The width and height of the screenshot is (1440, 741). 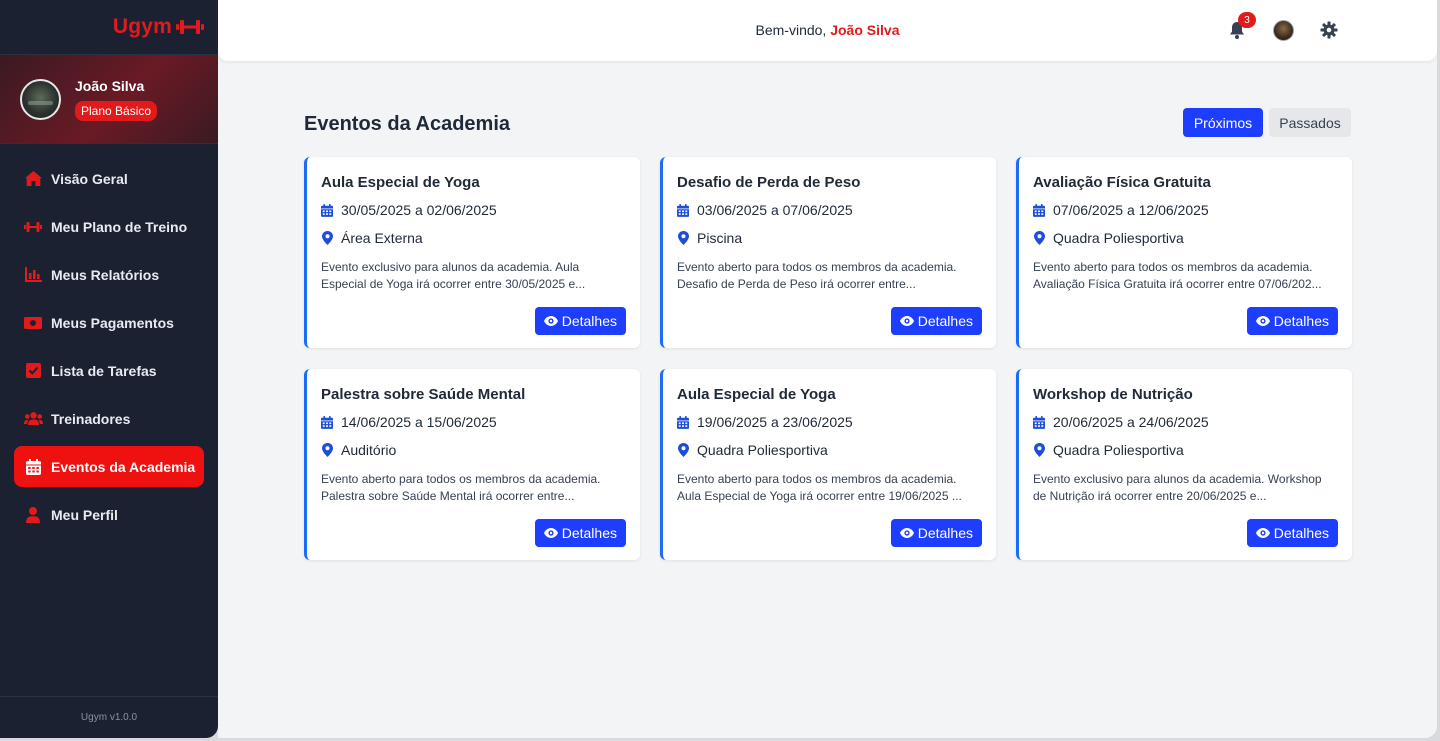 What do you see at coordinates (1131, 210) in the screenshot?
I see `event-dates-text: 07/06/2025 a 12/06/2025` at bounding box center [1131, 210].